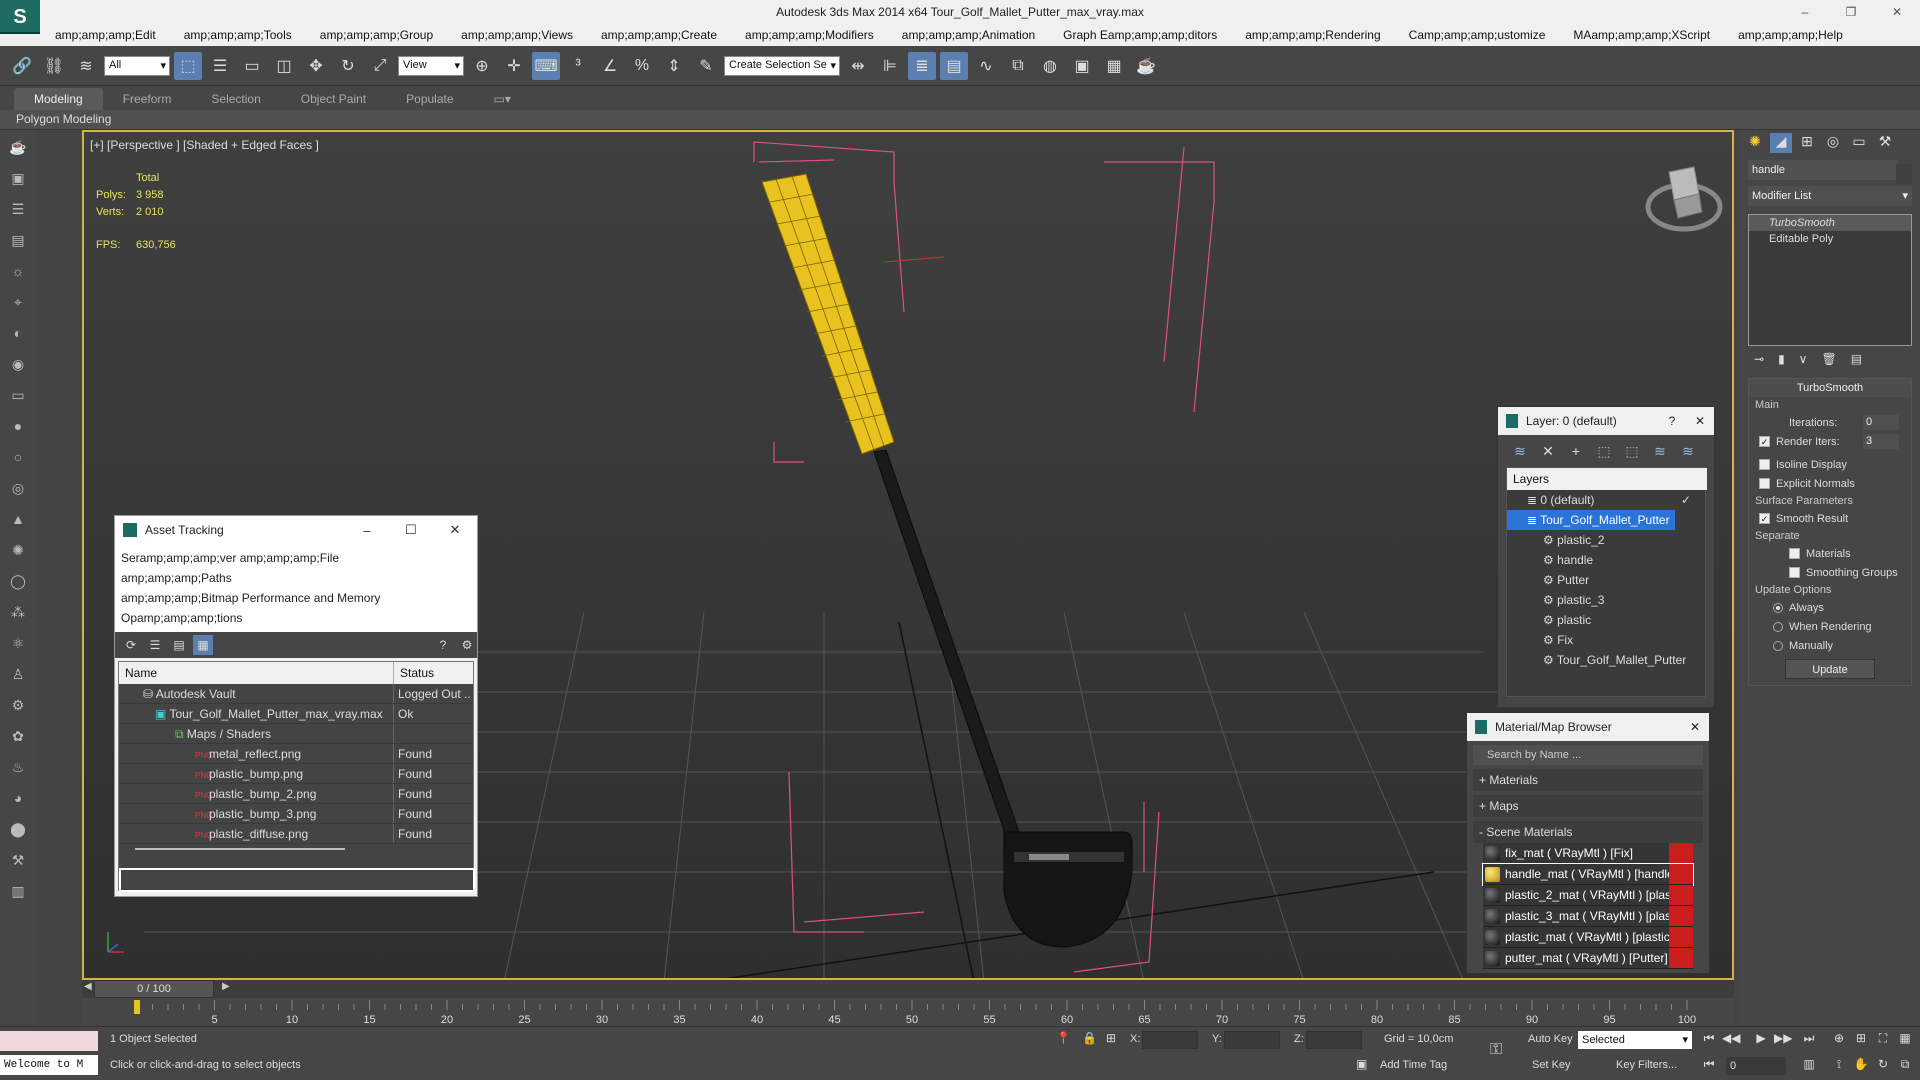 Image resolution: width=1920 pixels, height=1080 pixels. Describe the element at coordinates (1018, 66) in the screenshot. I see `schematic-view-icon: ⧉` at that location.